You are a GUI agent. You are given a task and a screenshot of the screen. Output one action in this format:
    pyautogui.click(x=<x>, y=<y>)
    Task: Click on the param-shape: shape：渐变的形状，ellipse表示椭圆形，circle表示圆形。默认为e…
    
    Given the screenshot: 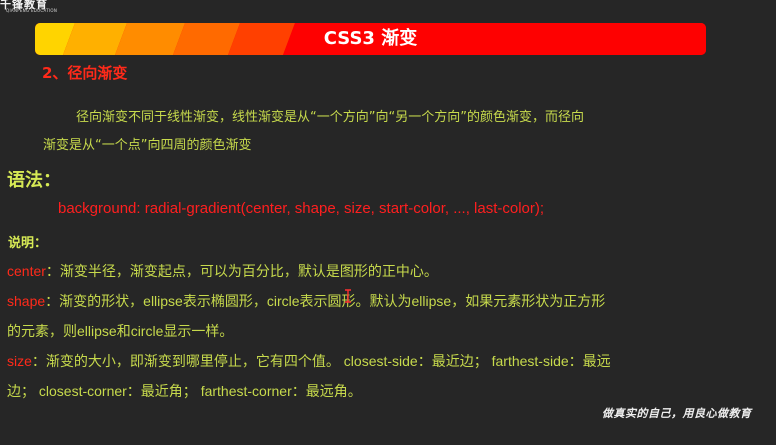 What is the action you would take?
    pyautogui.click(x=306, y=301)
    